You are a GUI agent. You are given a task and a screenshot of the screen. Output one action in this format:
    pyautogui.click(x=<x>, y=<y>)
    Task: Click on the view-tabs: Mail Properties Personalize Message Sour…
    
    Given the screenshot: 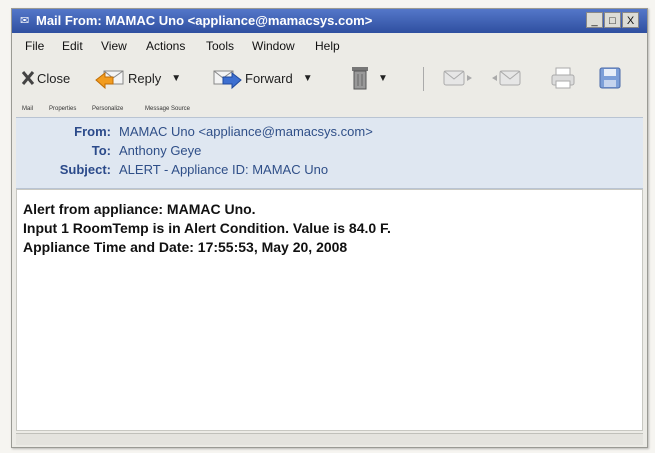 What is the action you would take?
    pyautogui.click(x=329, y=110)
    